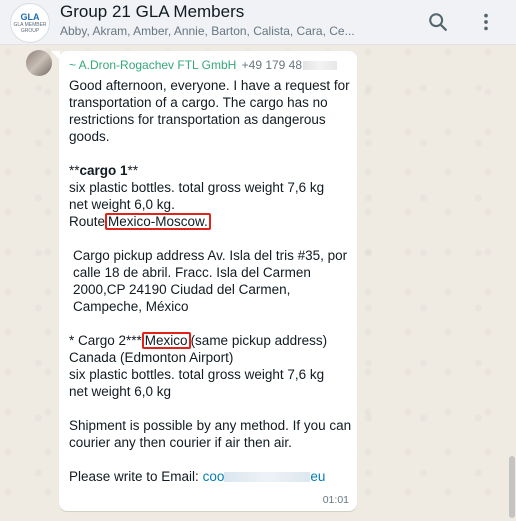 The height and width of the screenshot is (521, 516). Describe the element at coordinates (267, 477) in the screenshot. I see `redacted-email` at that location.